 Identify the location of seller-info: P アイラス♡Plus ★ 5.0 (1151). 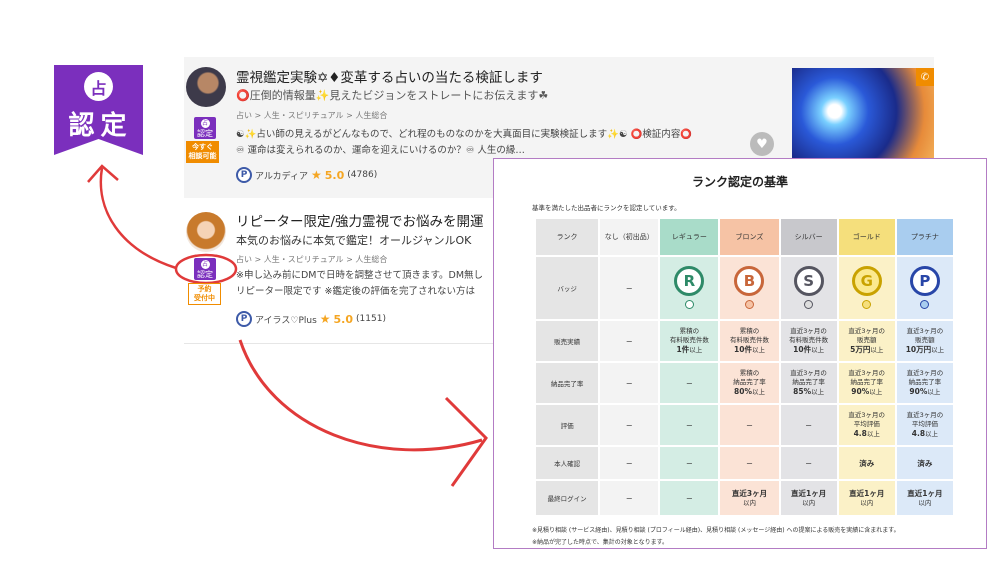
(311, 319).